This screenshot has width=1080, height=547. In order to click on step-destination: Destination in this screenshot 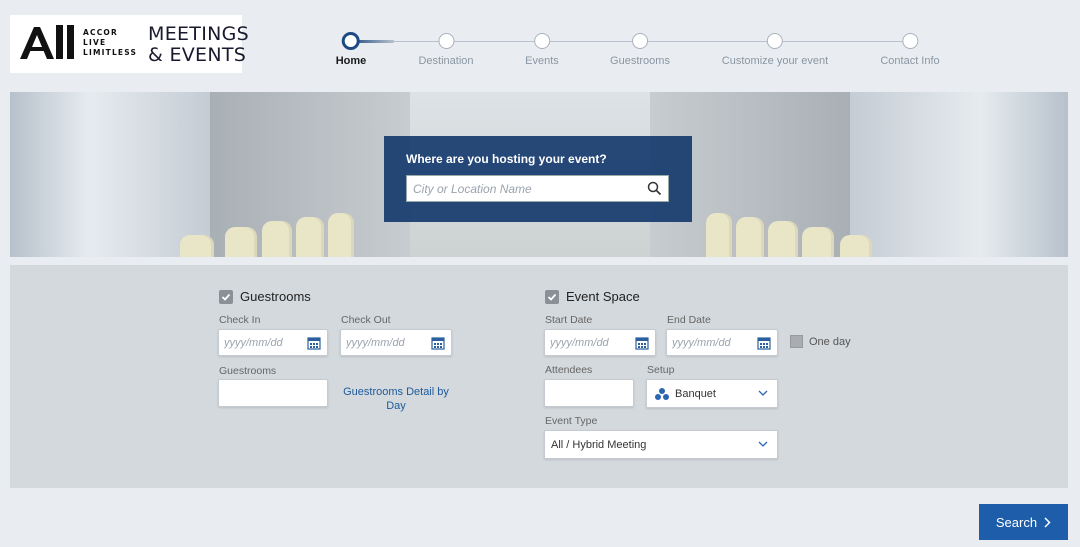, I will do `click(446, 50)`.